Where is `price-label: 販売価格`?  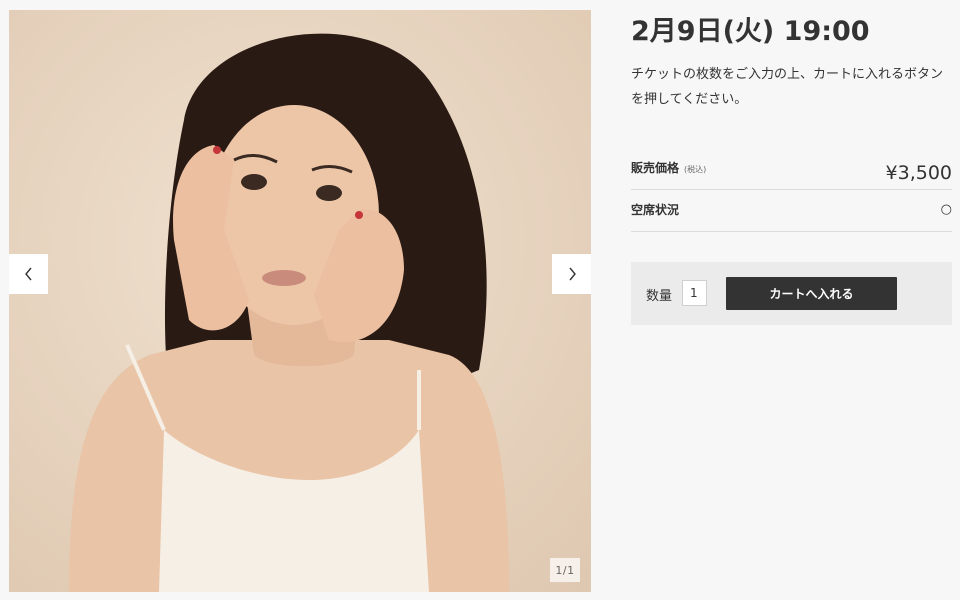
price-label: 販売価格 is located at coordinates (655, 168).